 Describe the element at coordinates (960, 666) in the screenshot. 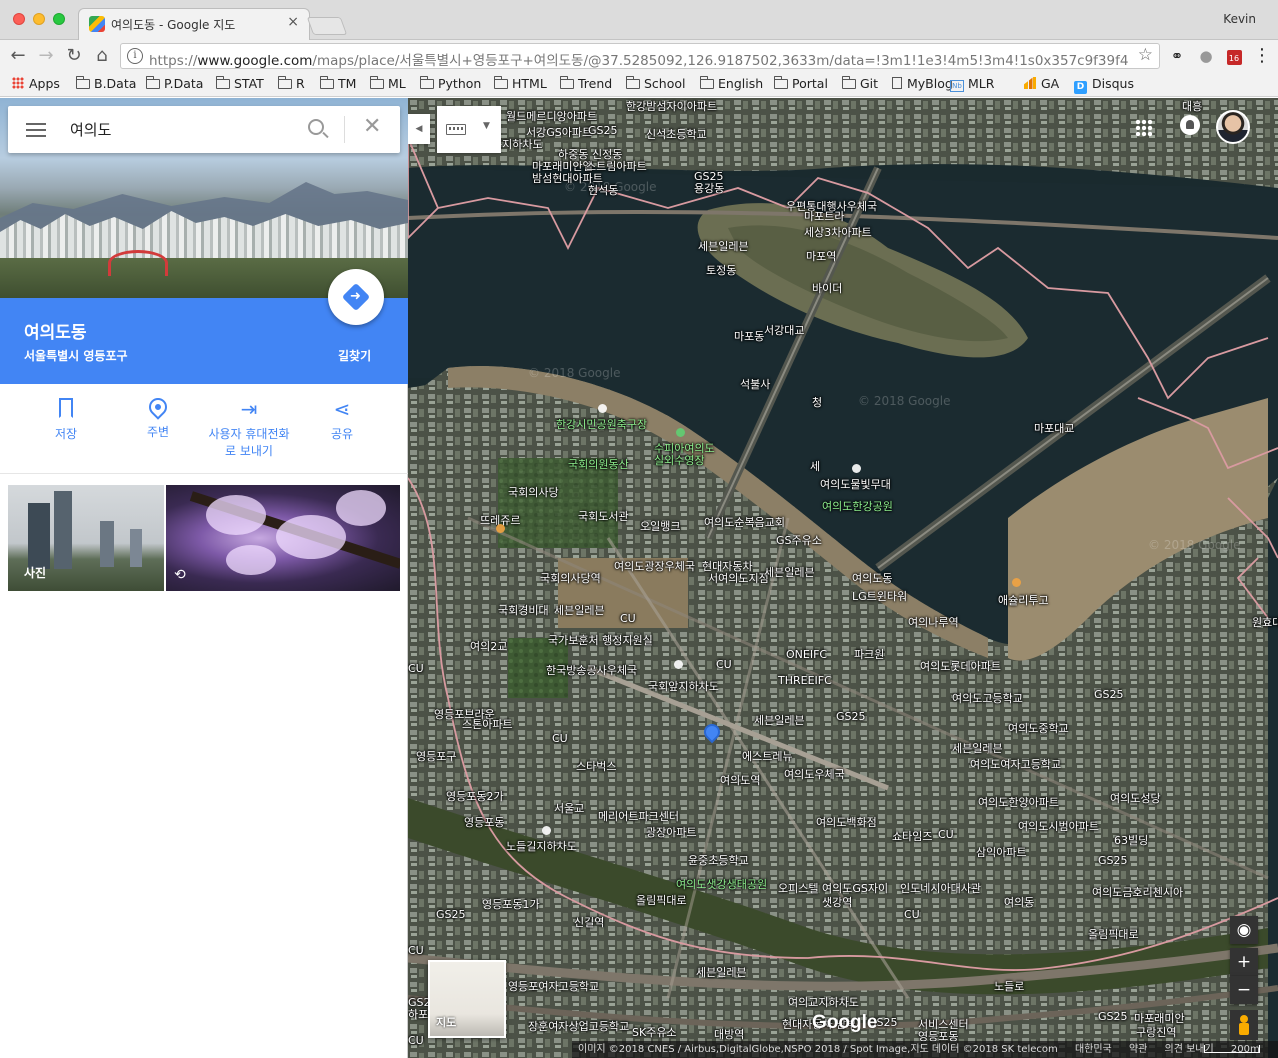

I see `map-place-label: 여의도롯데아파트` at that location.